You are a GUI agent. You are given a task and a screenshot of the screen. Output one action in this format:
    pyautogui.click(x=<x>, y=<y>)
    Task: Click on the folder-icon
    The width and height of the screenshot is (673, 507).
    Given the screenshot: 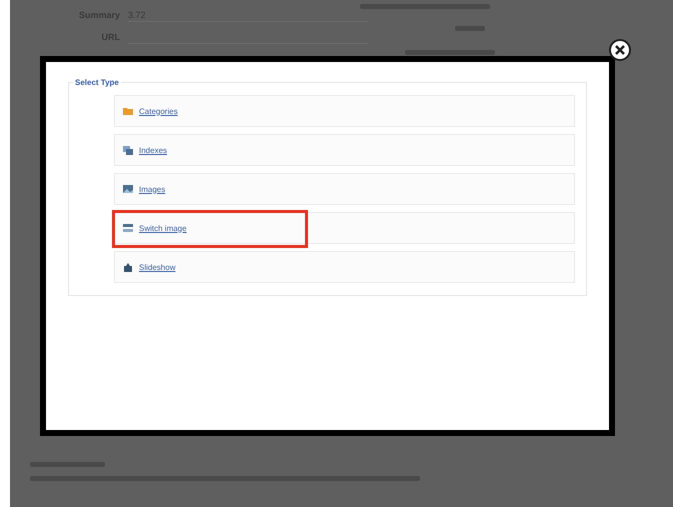 What is the action you would take?
    pyautogui.click(x=128, y=111)
    